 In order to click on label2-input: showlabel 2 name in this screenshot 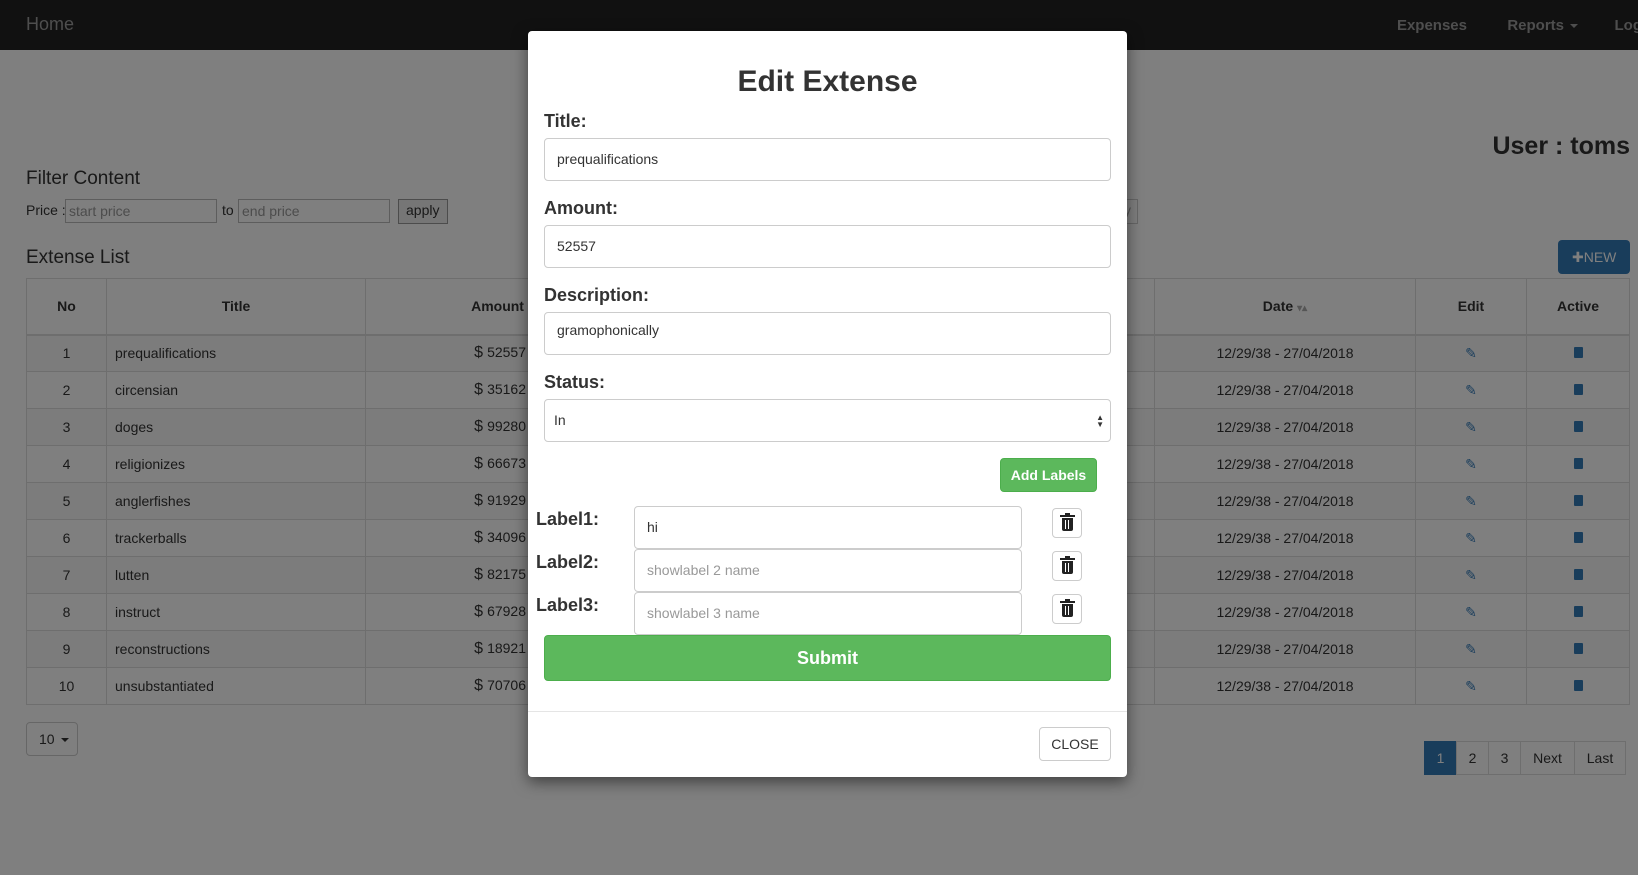, I will do `click(828, 570)`.